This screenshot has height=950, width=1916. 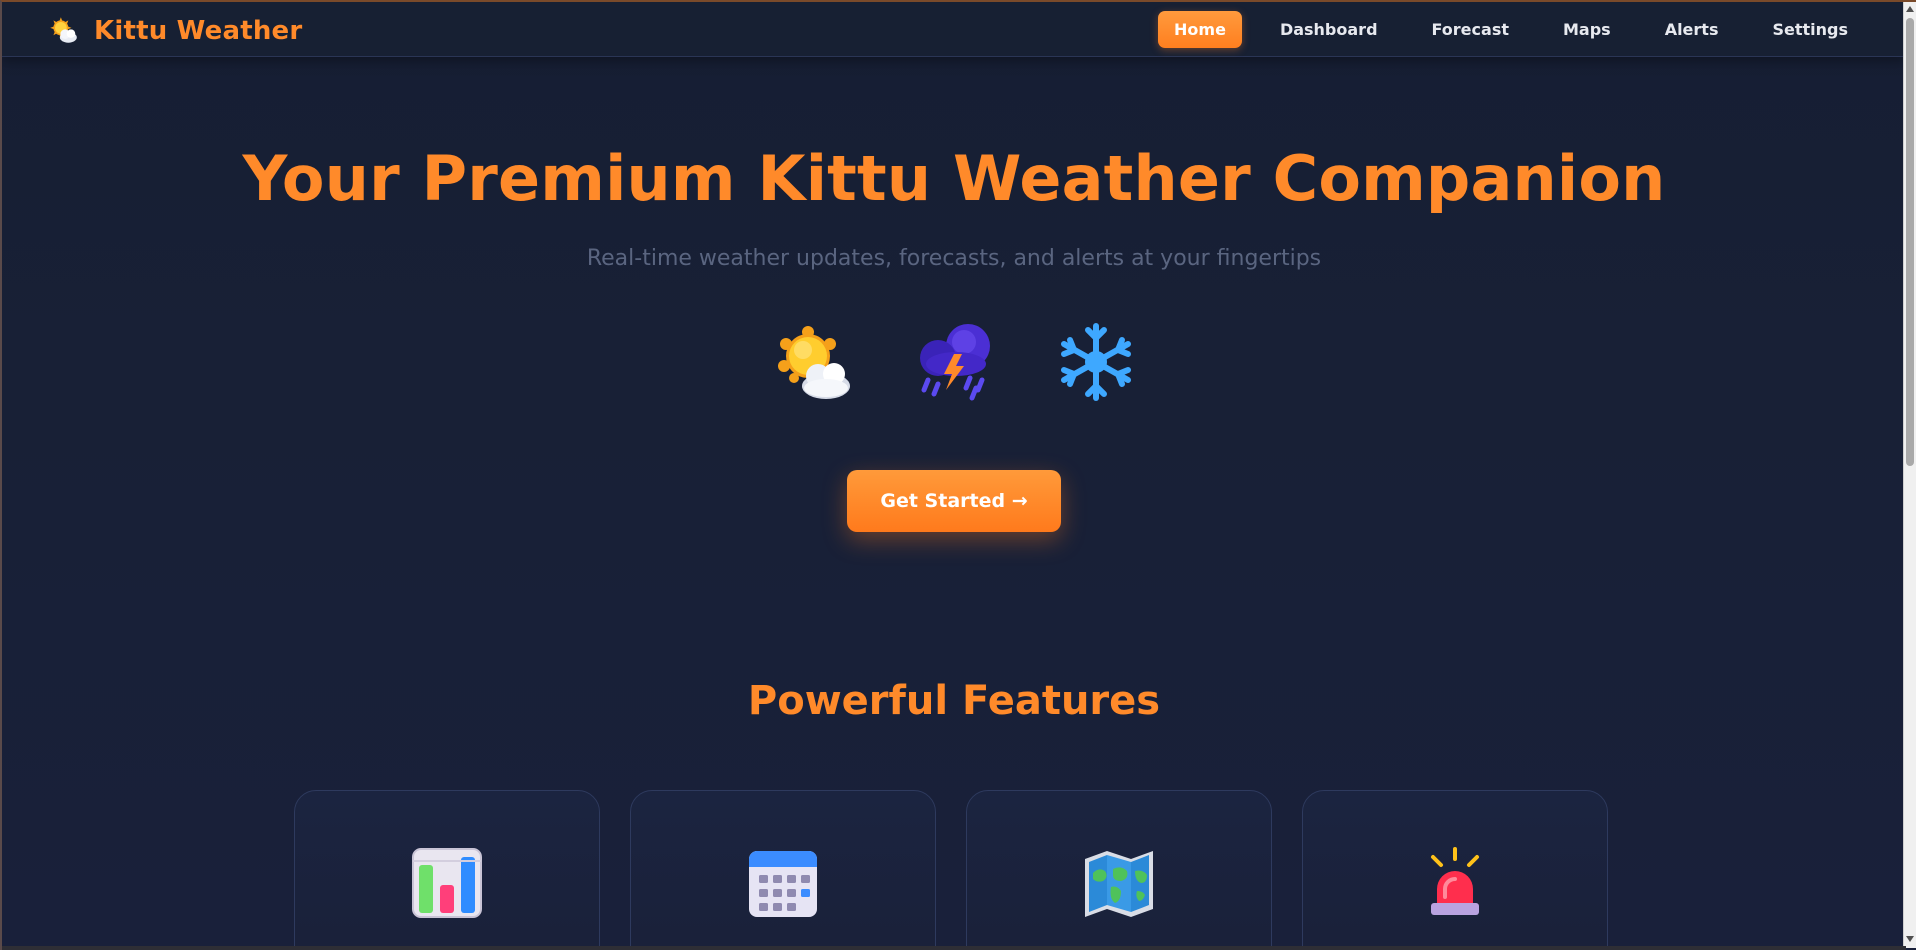 What do you see at coordinates (1587, 29) in the screenshot?
I see `nav-item-maps: Maps` at bounding box center [1587, 29].